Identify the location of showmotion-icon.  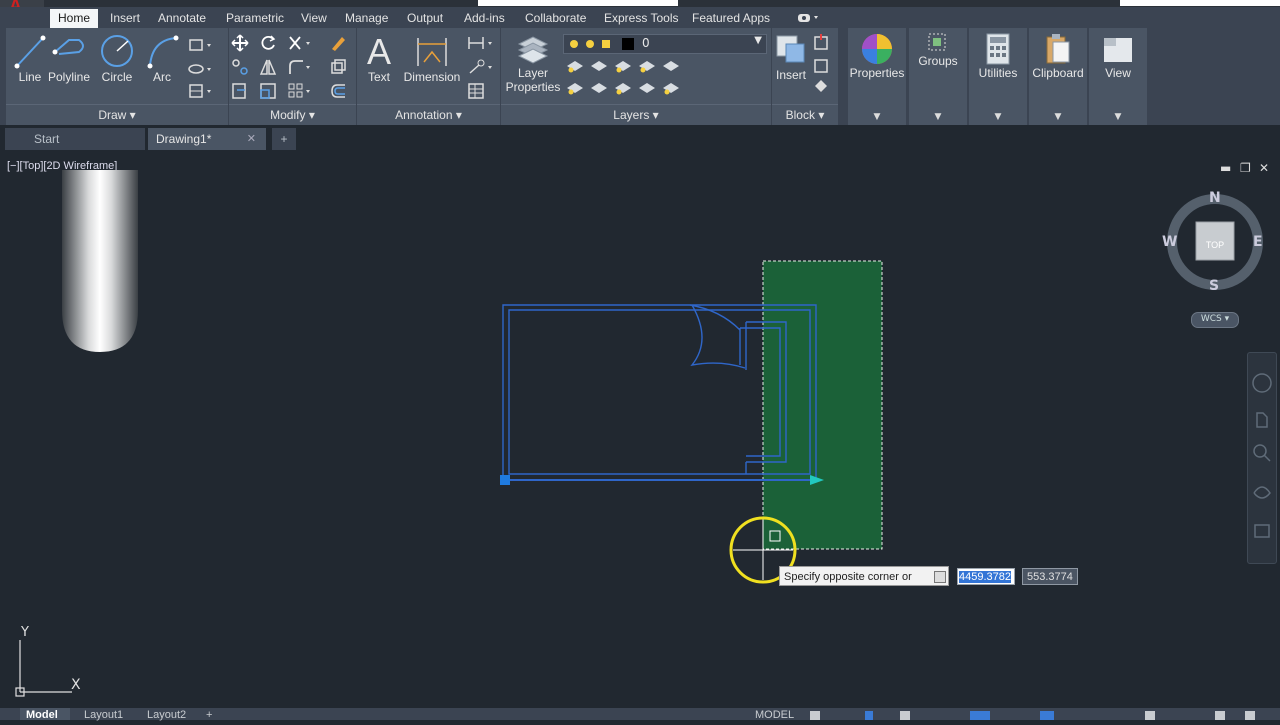
(1262, 531).